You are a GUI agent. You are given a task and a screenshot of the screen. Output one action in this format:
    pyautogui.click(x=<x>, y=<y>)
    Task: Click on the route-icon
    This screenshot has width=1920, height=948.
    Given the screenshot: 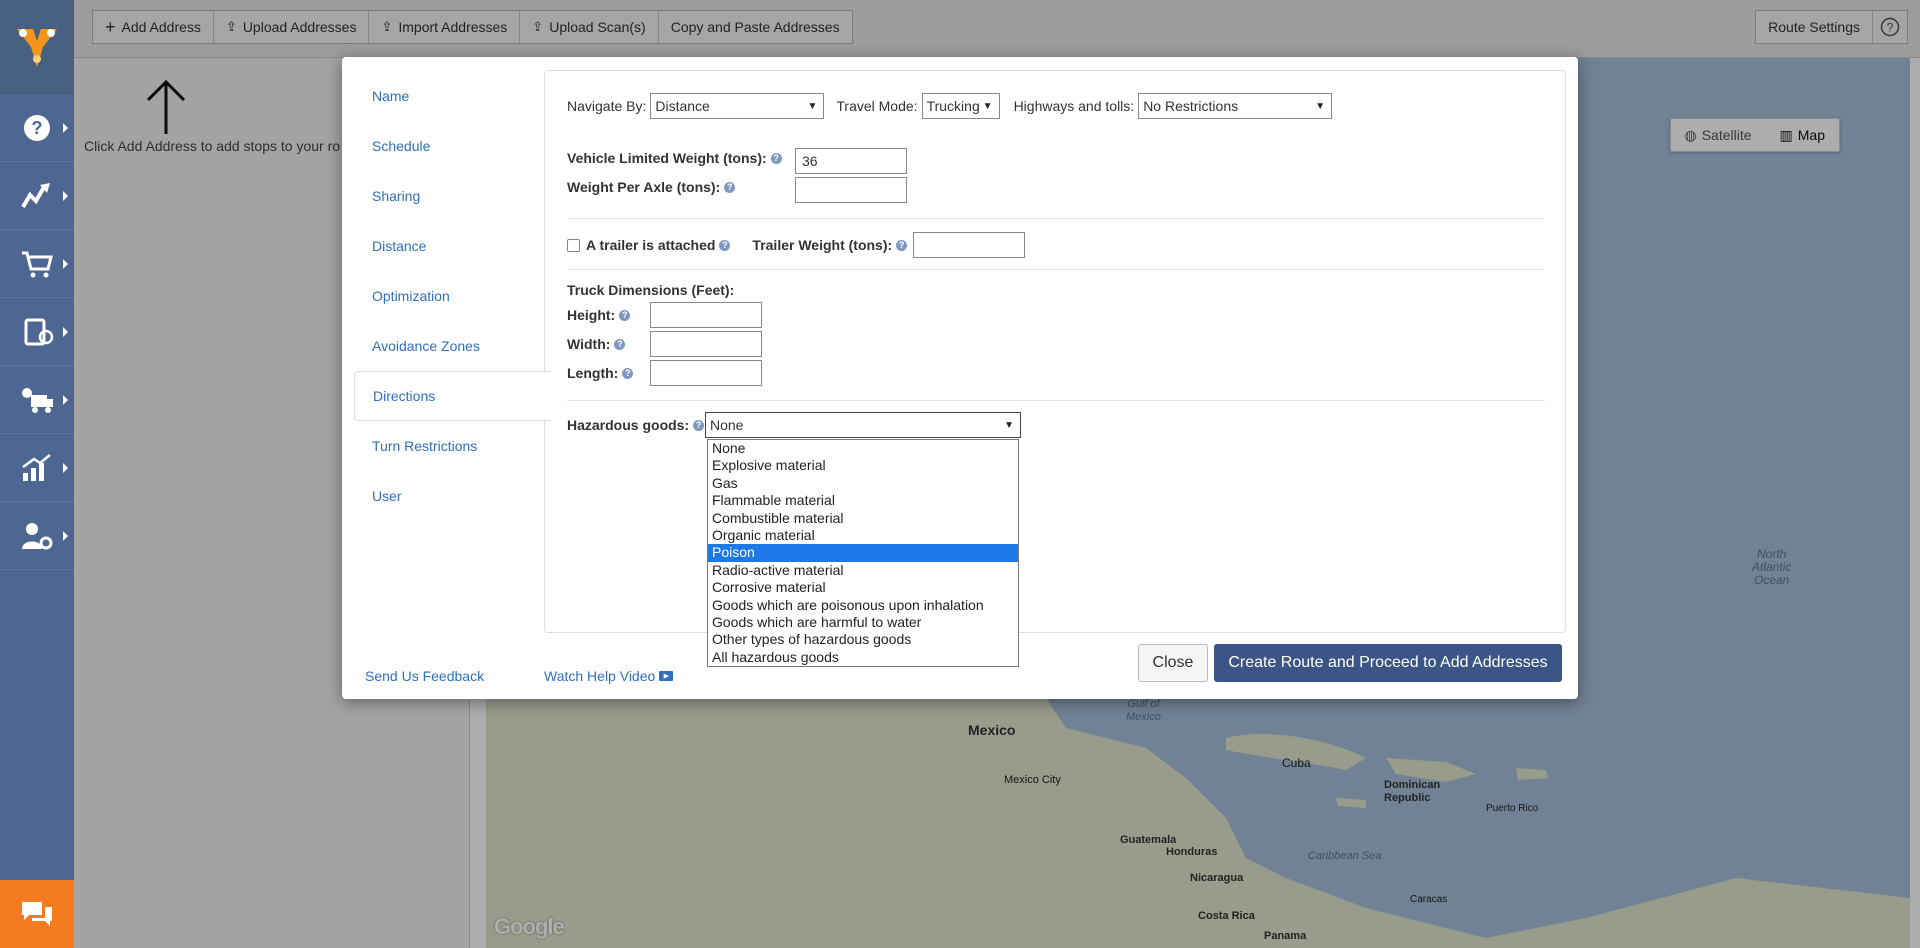 What is the action you would take?
    pyautogui.click(x=35, y=195)
    